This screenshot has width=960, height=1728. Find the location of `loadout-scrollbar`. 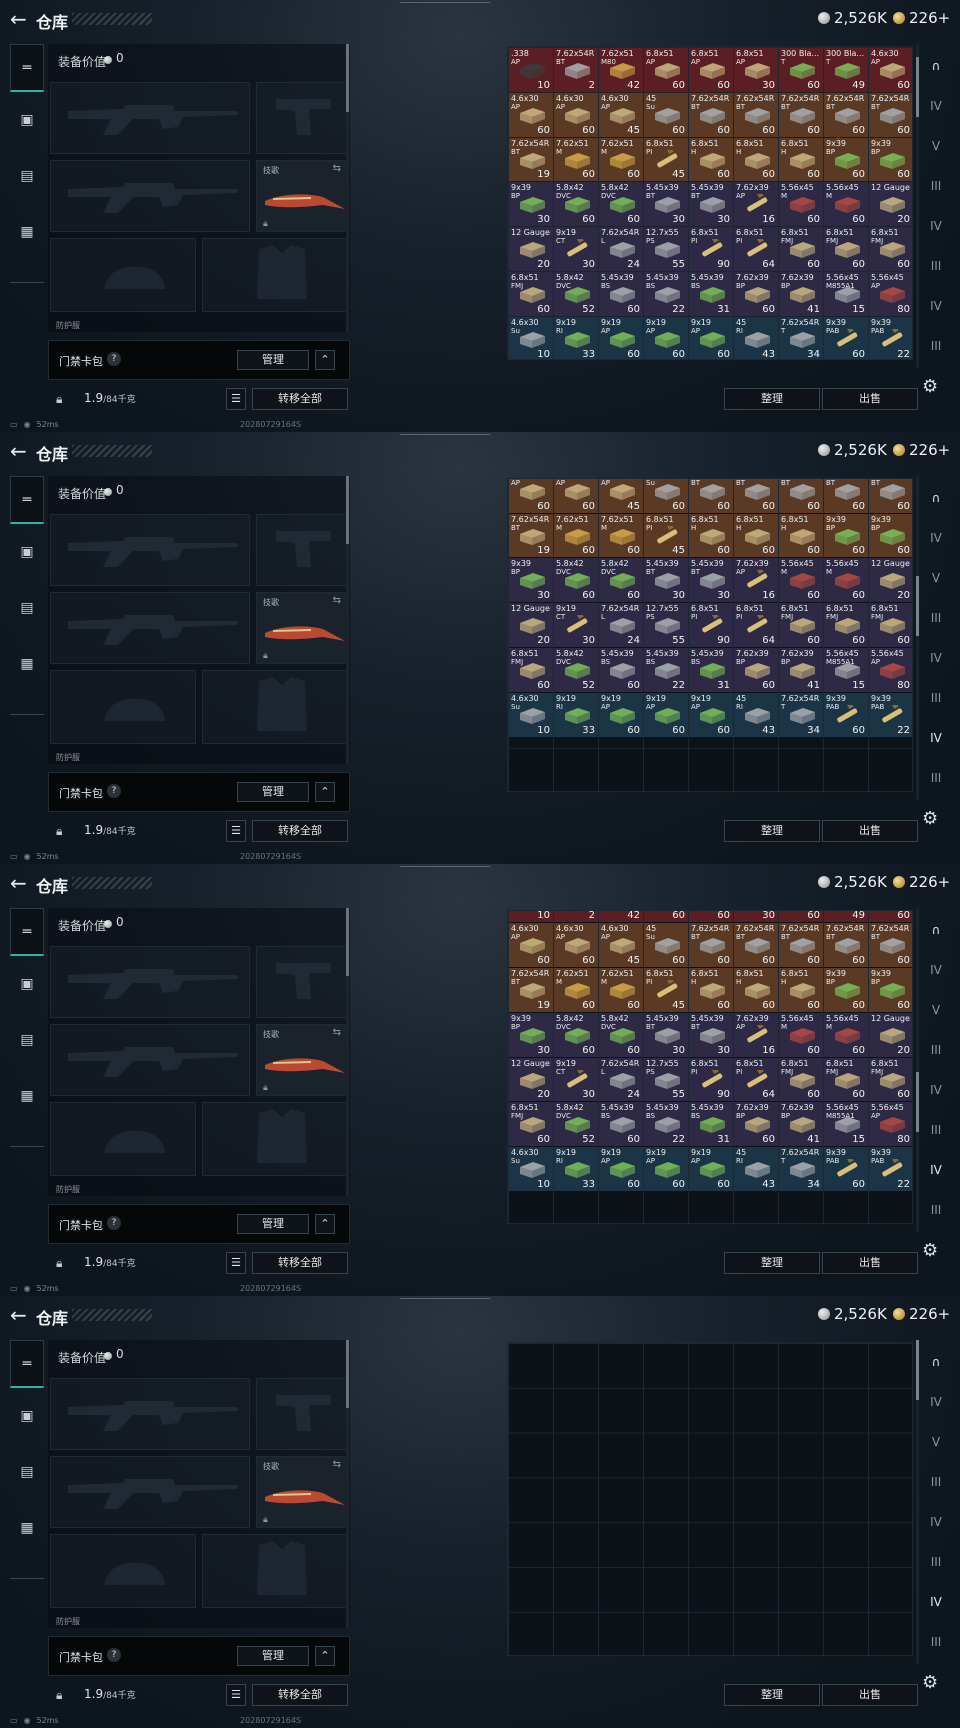

loadout-scrollbar is located at coordinates (347, 620).